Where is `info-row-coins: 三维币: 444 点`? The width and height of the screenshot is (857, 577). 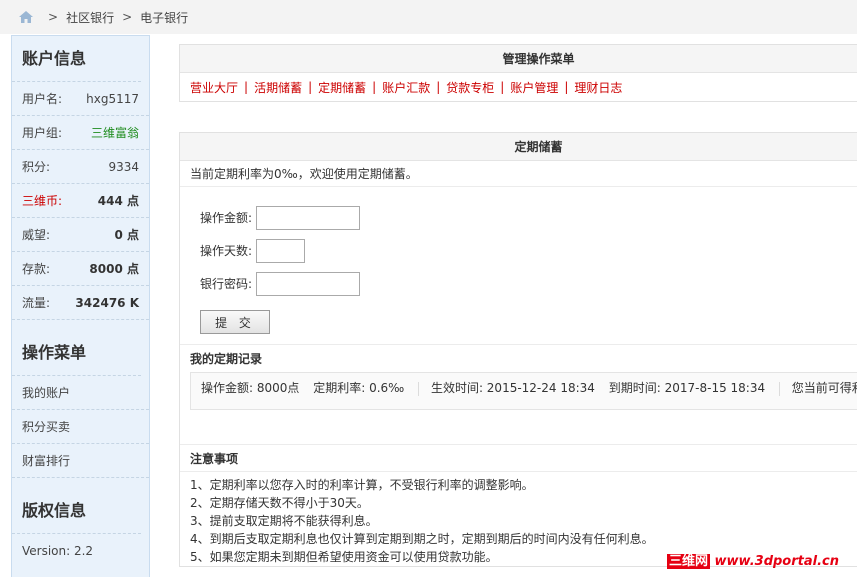 info-row-coins: 三维币: 444 点 is located at coordinates (80, 201).